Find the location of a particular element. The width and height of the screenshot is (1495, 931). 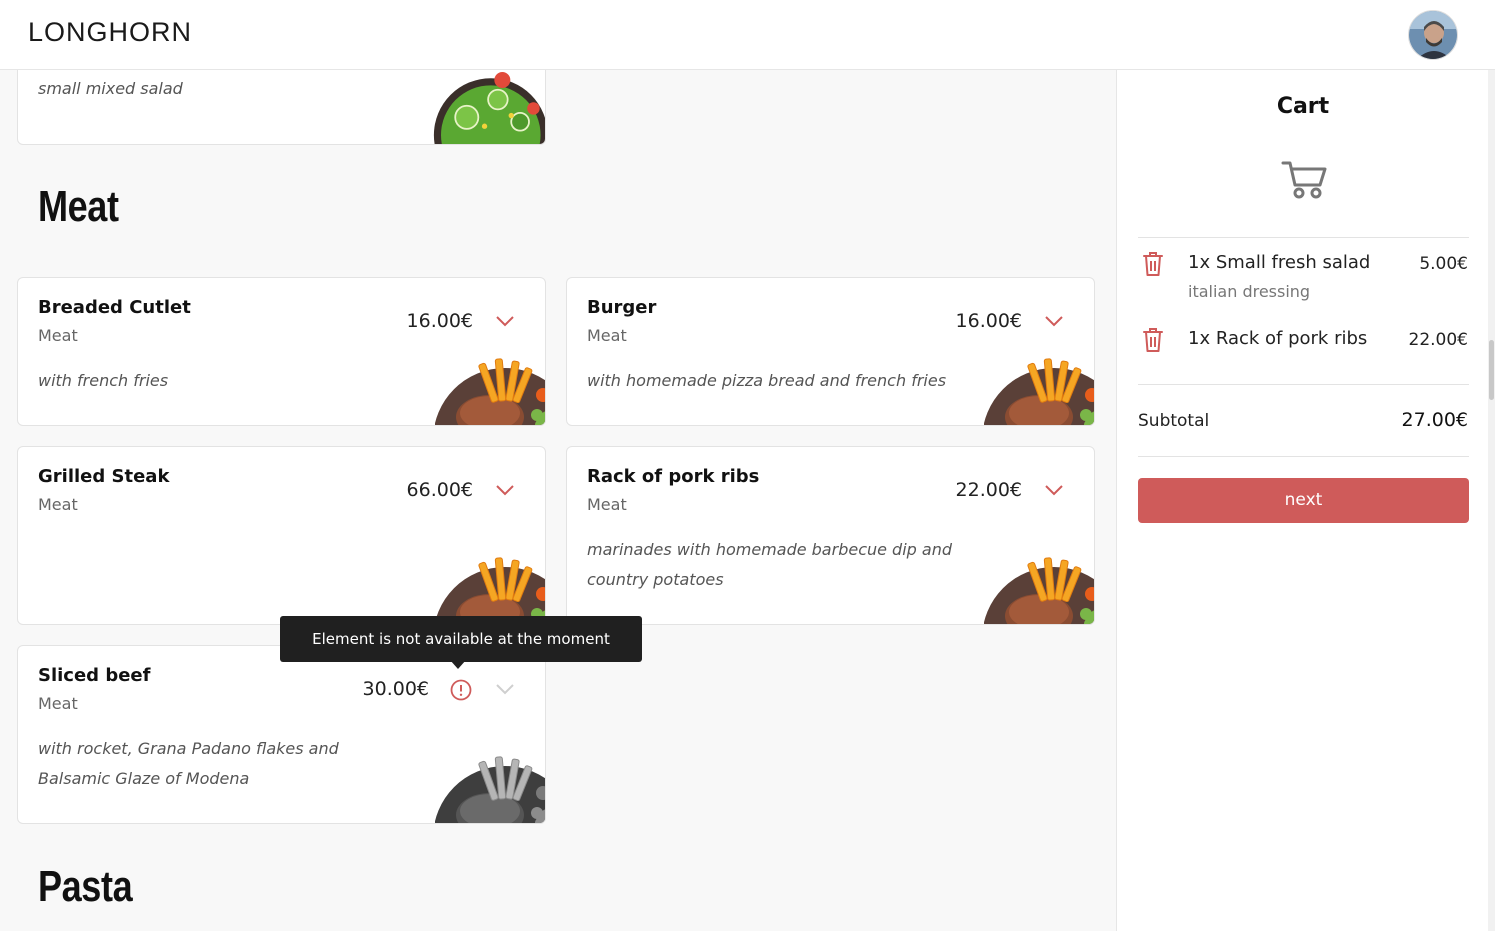

app-logo: LONGHORN is located at coordinates (110, 32).